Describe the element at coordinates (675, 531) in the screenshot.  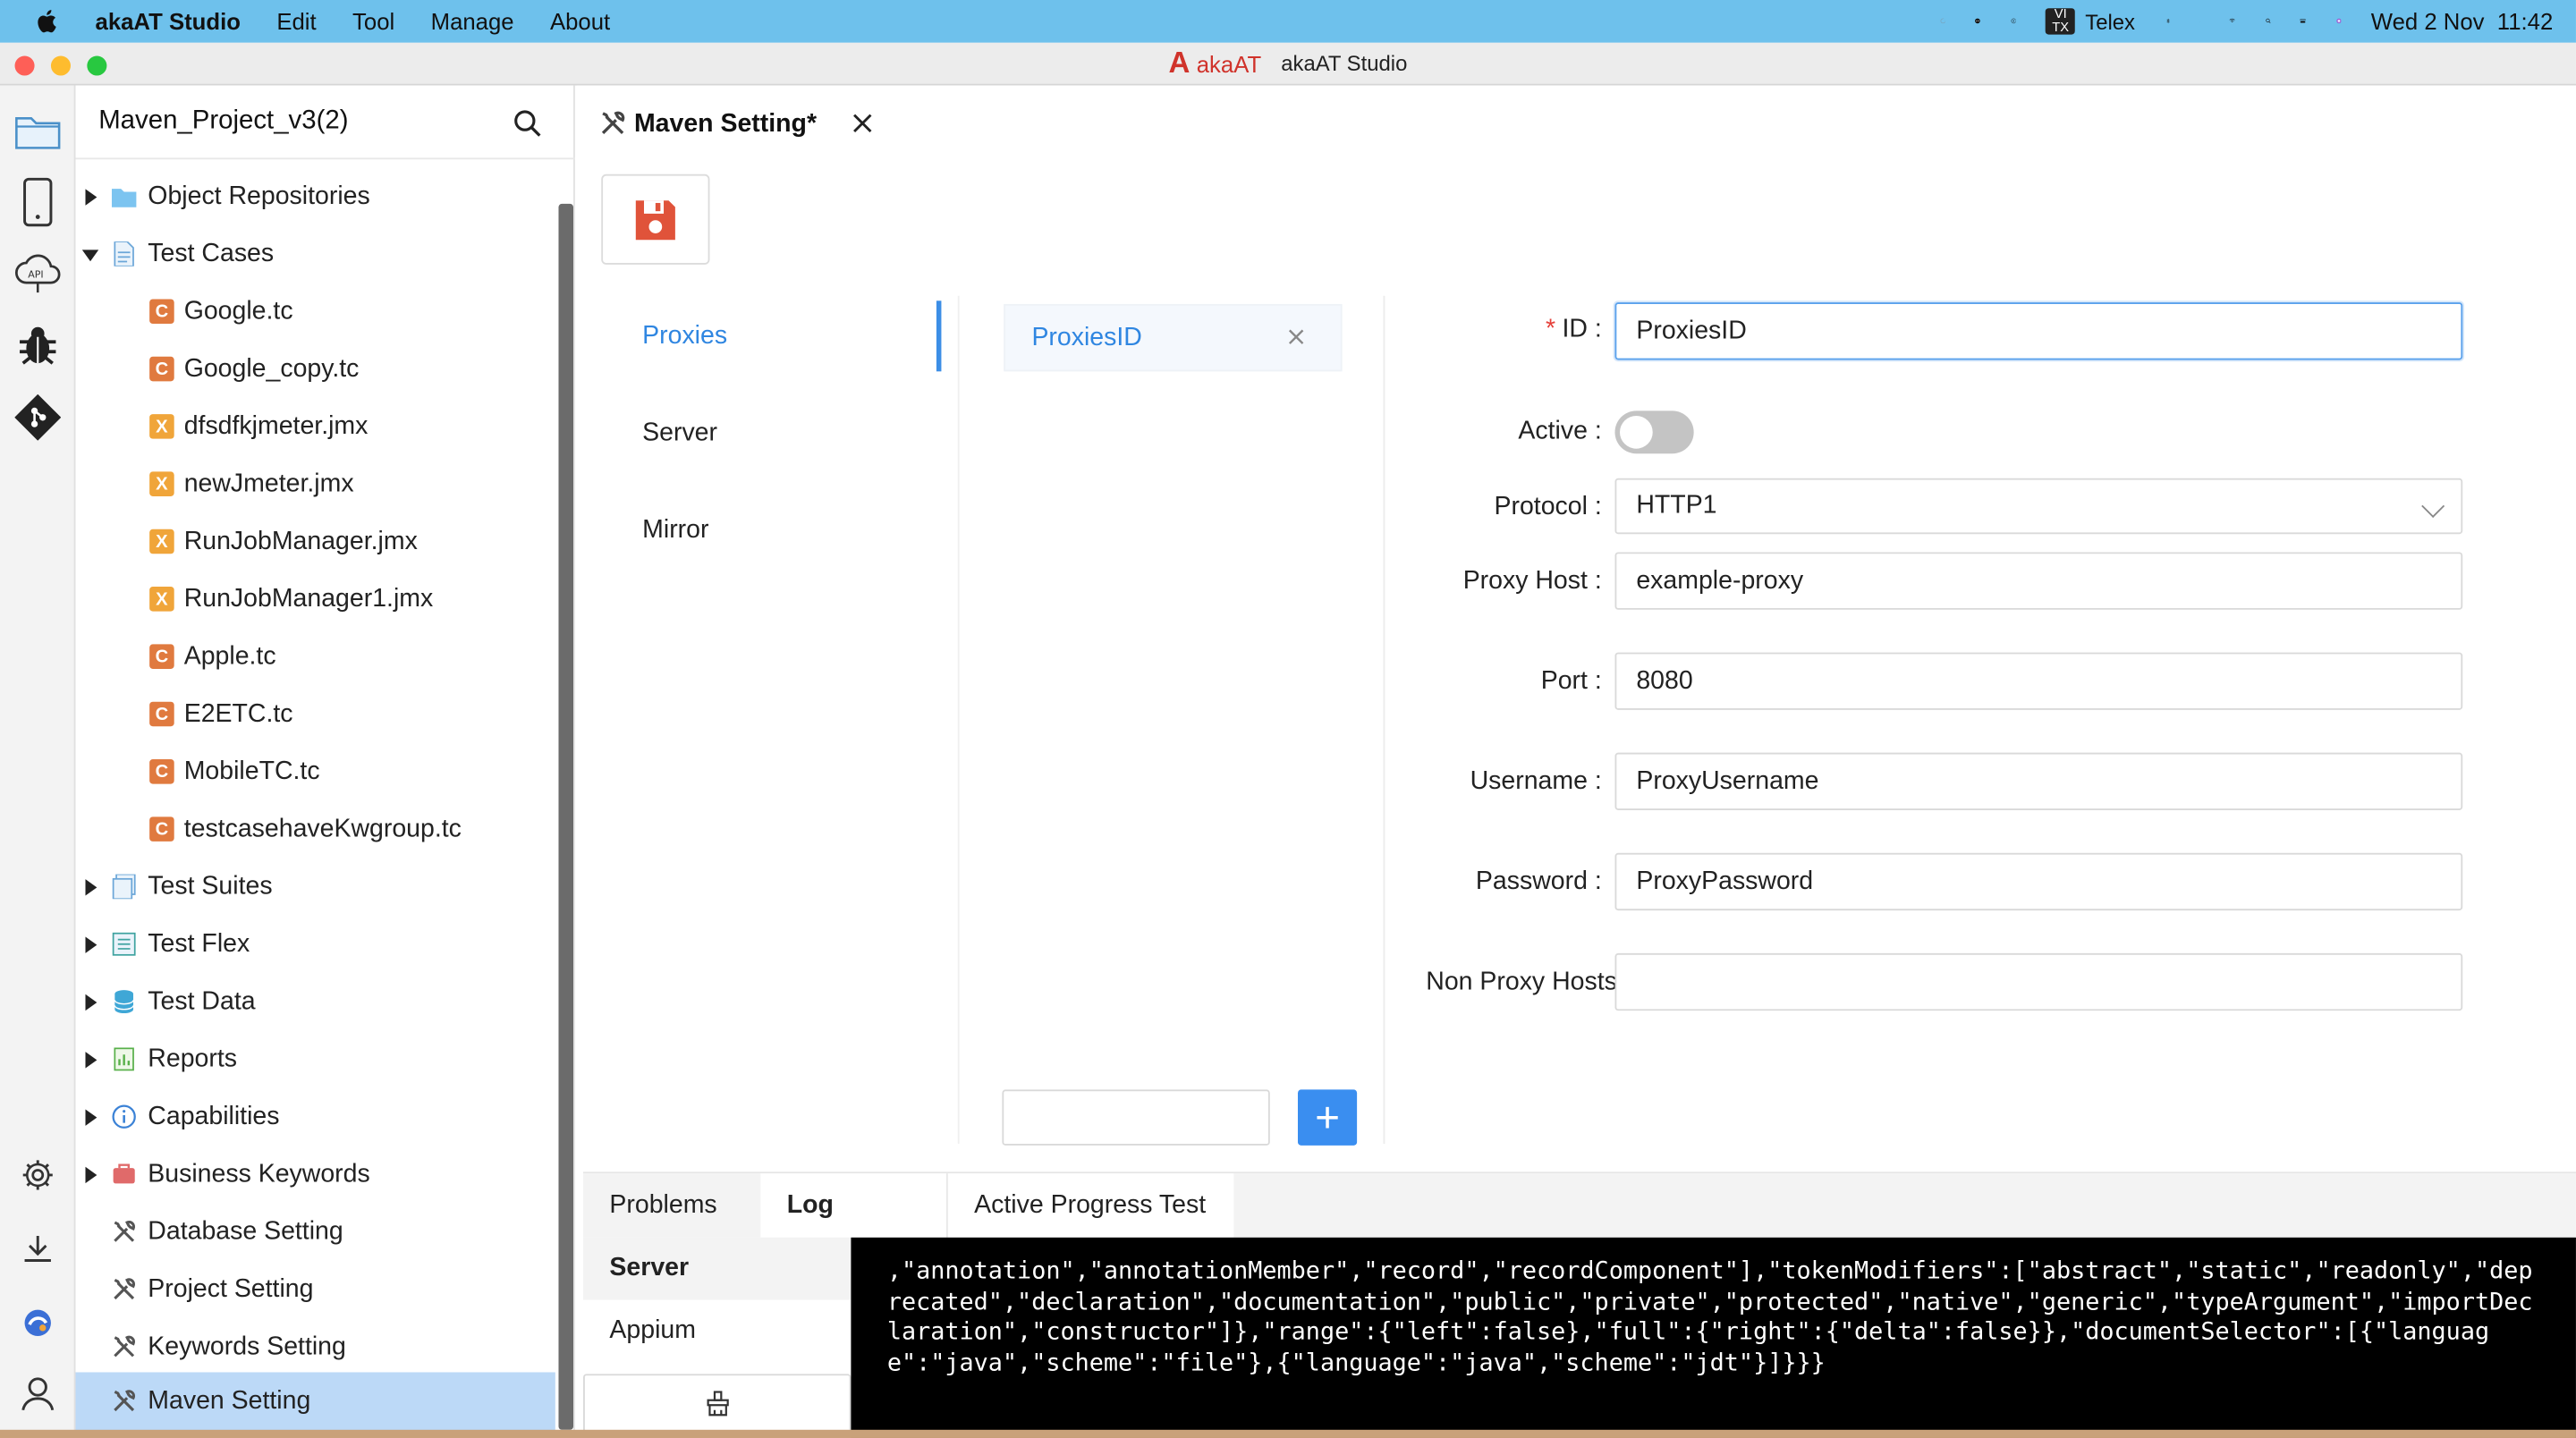
I see `nav-mirror: Mirror` at that location.